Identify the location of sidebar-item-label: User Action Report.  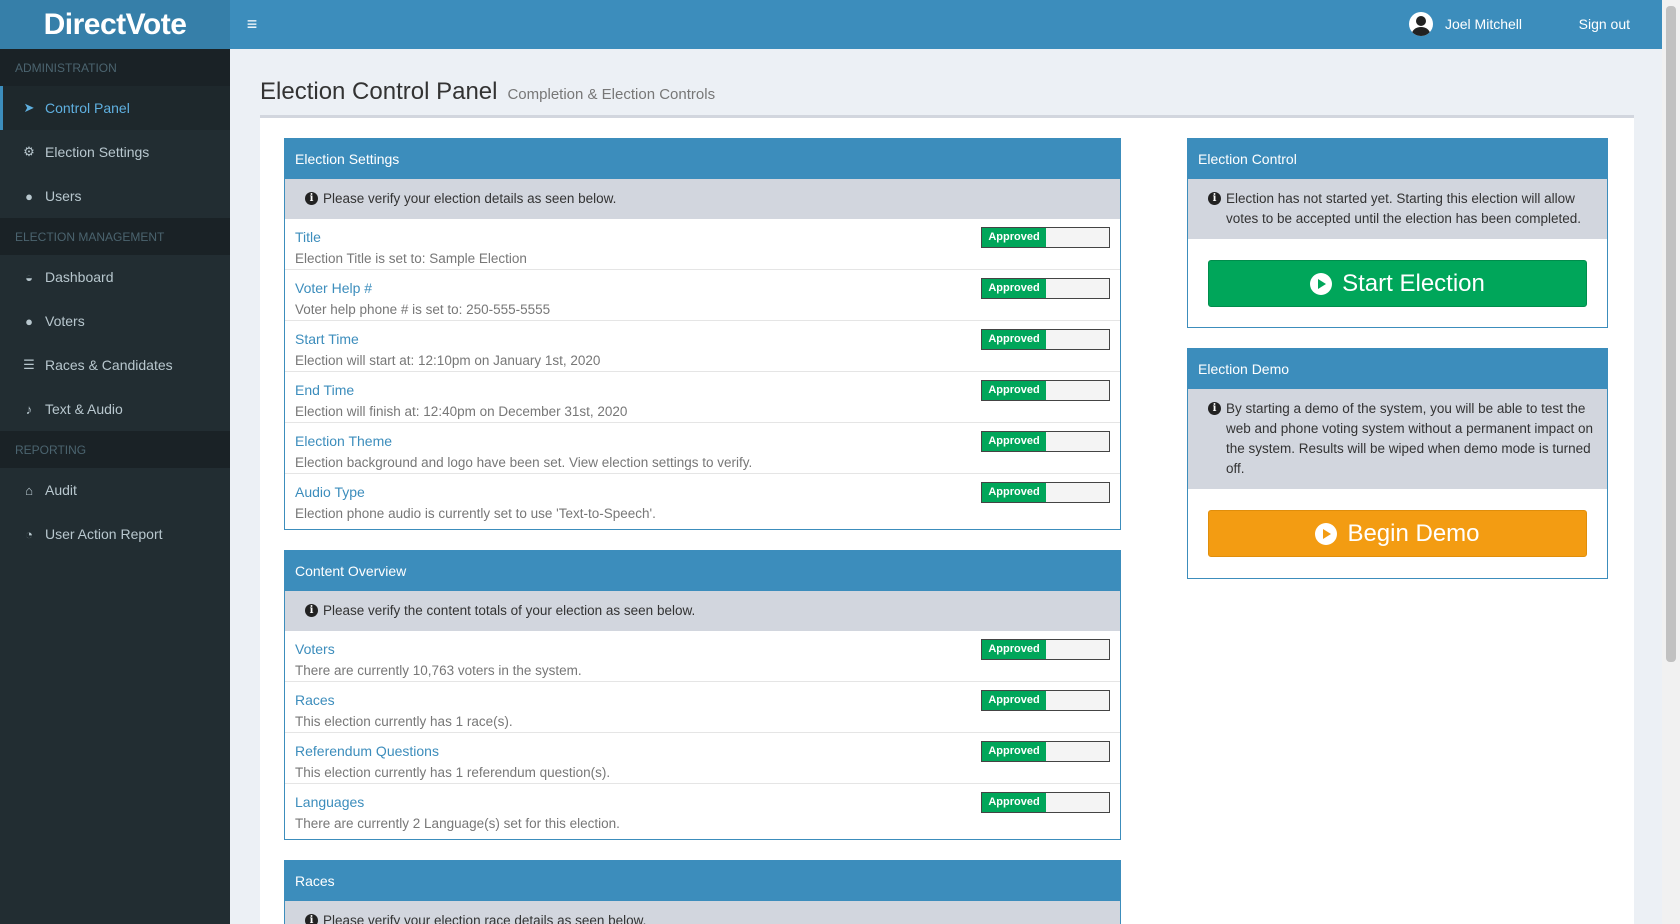
(104, 534).